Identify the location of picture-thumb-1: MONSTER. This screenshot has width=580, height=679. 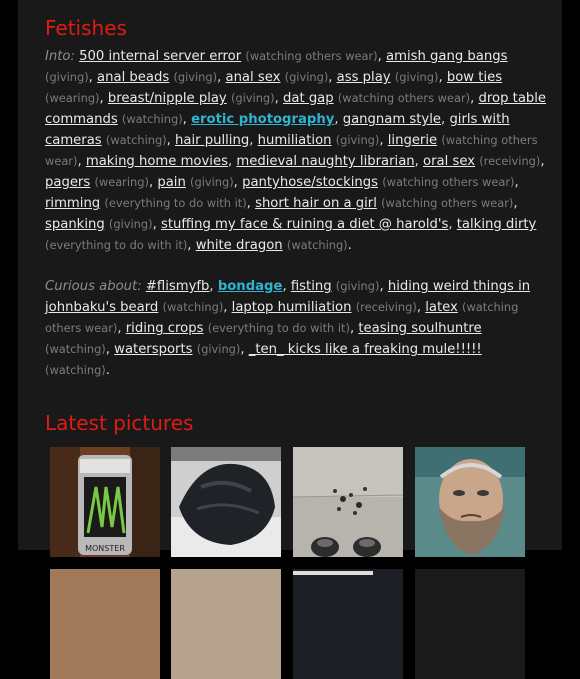
(105, 502).